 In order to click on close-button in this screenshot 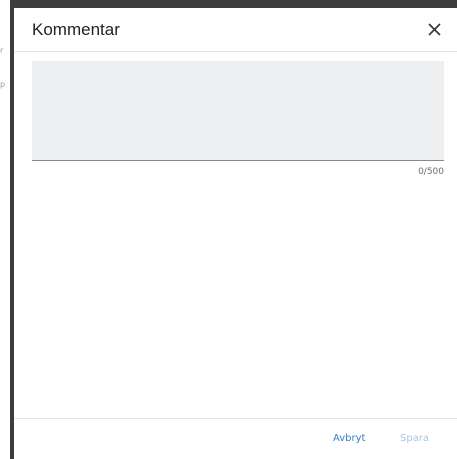, I will do `click(434, 29)`.